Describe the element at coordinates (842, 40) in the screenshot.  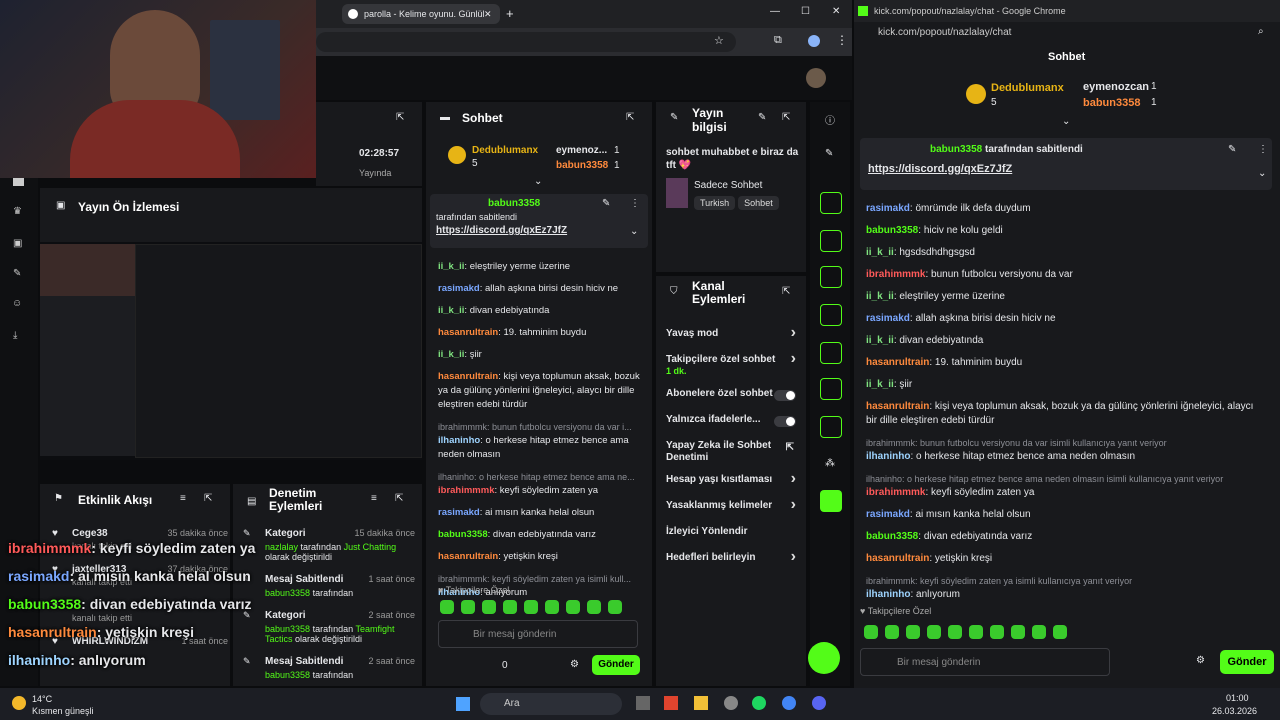
I see `menu-dots-icon: ⋮` at that location.